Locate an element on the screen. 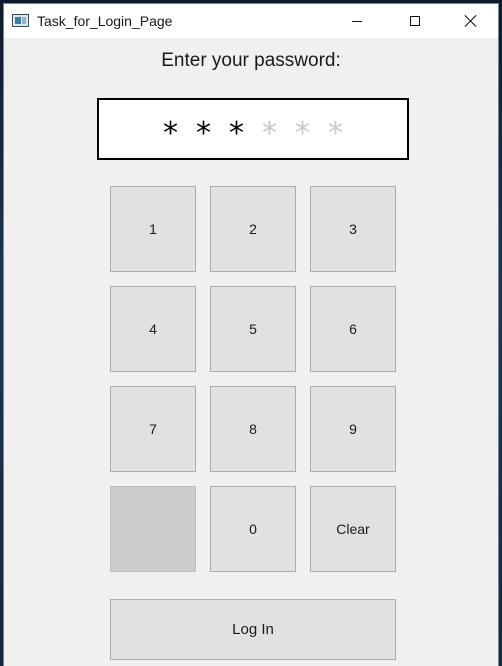  key-8-button: 8 is located at coordinates (253, 429).